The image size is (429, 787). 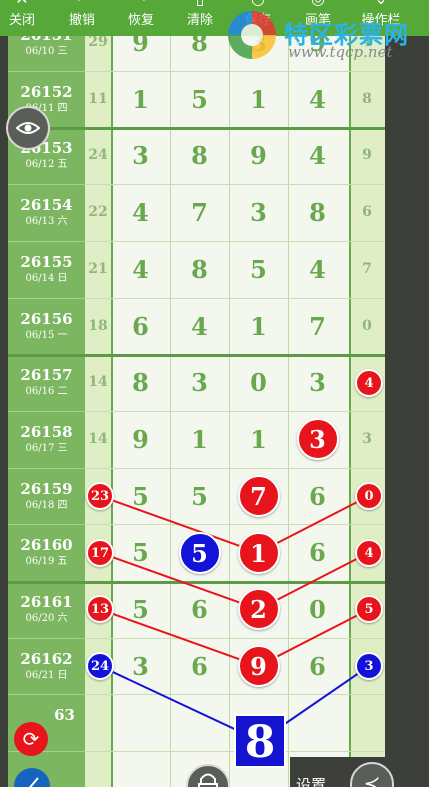 I want to click on lock-button, so click(x=208, y=775).